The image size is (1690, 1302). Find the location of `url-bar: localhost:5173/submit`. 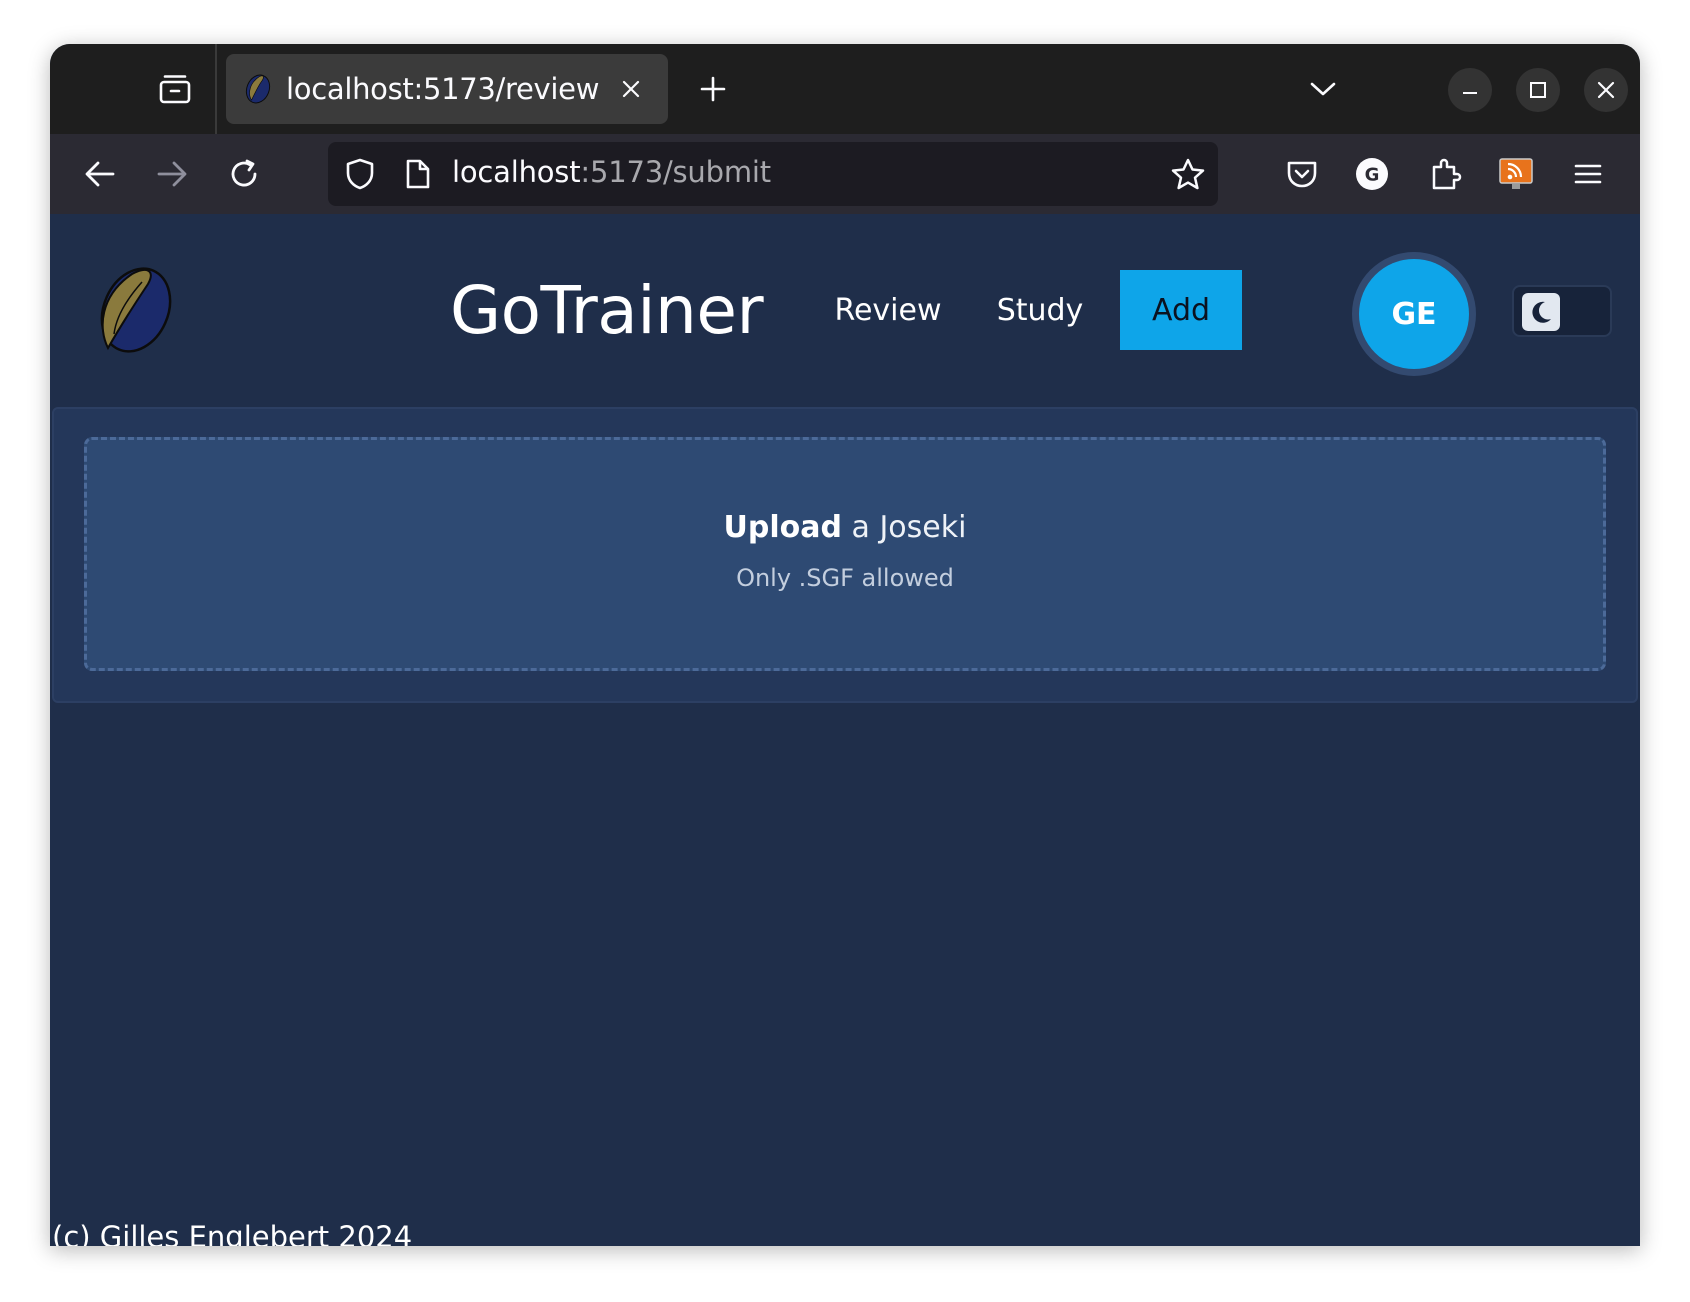

url-bar: localhost:5173/submit is located at coordinates (773, 174).